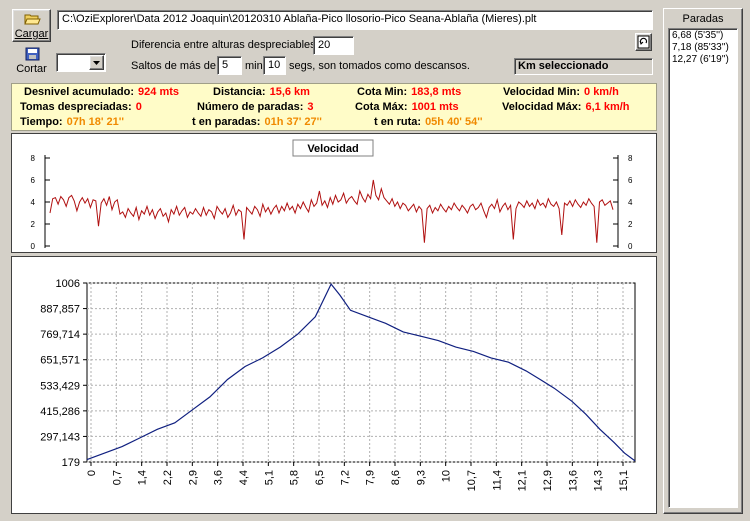 This screenshot has width=750, height=521. I want to click on x-tick-label: 9,3, so click(421, 477).